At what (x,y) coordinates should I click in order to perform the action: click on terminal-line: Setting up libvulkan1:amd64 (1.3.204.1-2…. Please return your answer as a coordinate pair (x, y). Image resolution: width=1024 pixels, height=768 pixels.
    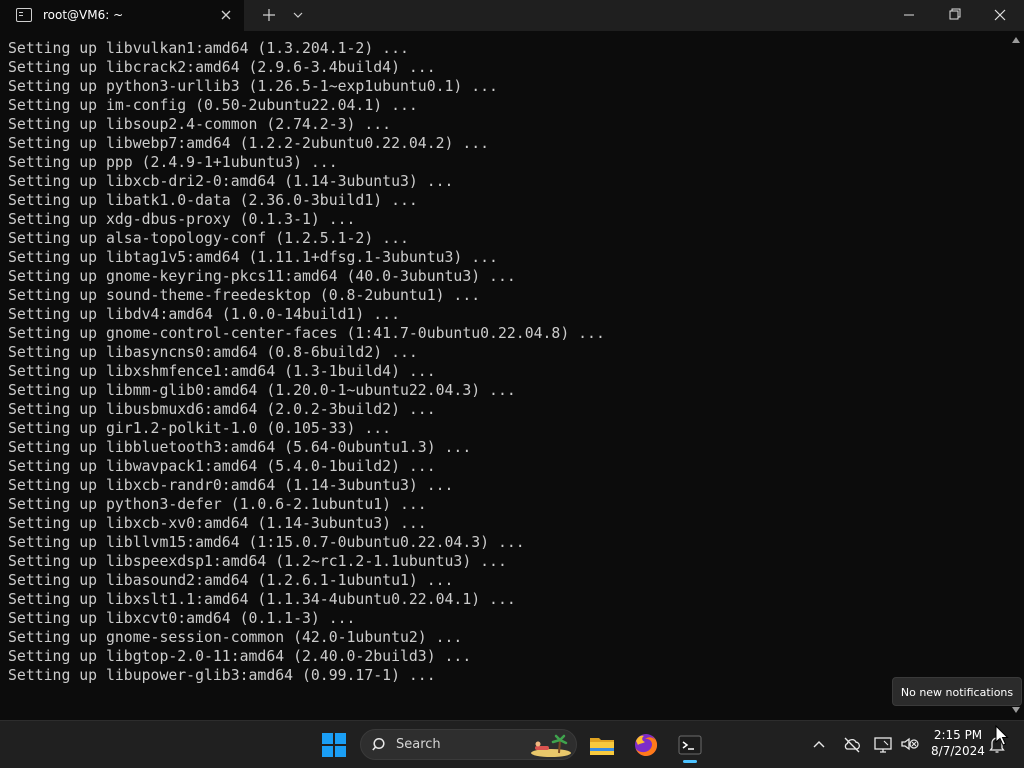
    Looking at the image, I should click on (208, 48).